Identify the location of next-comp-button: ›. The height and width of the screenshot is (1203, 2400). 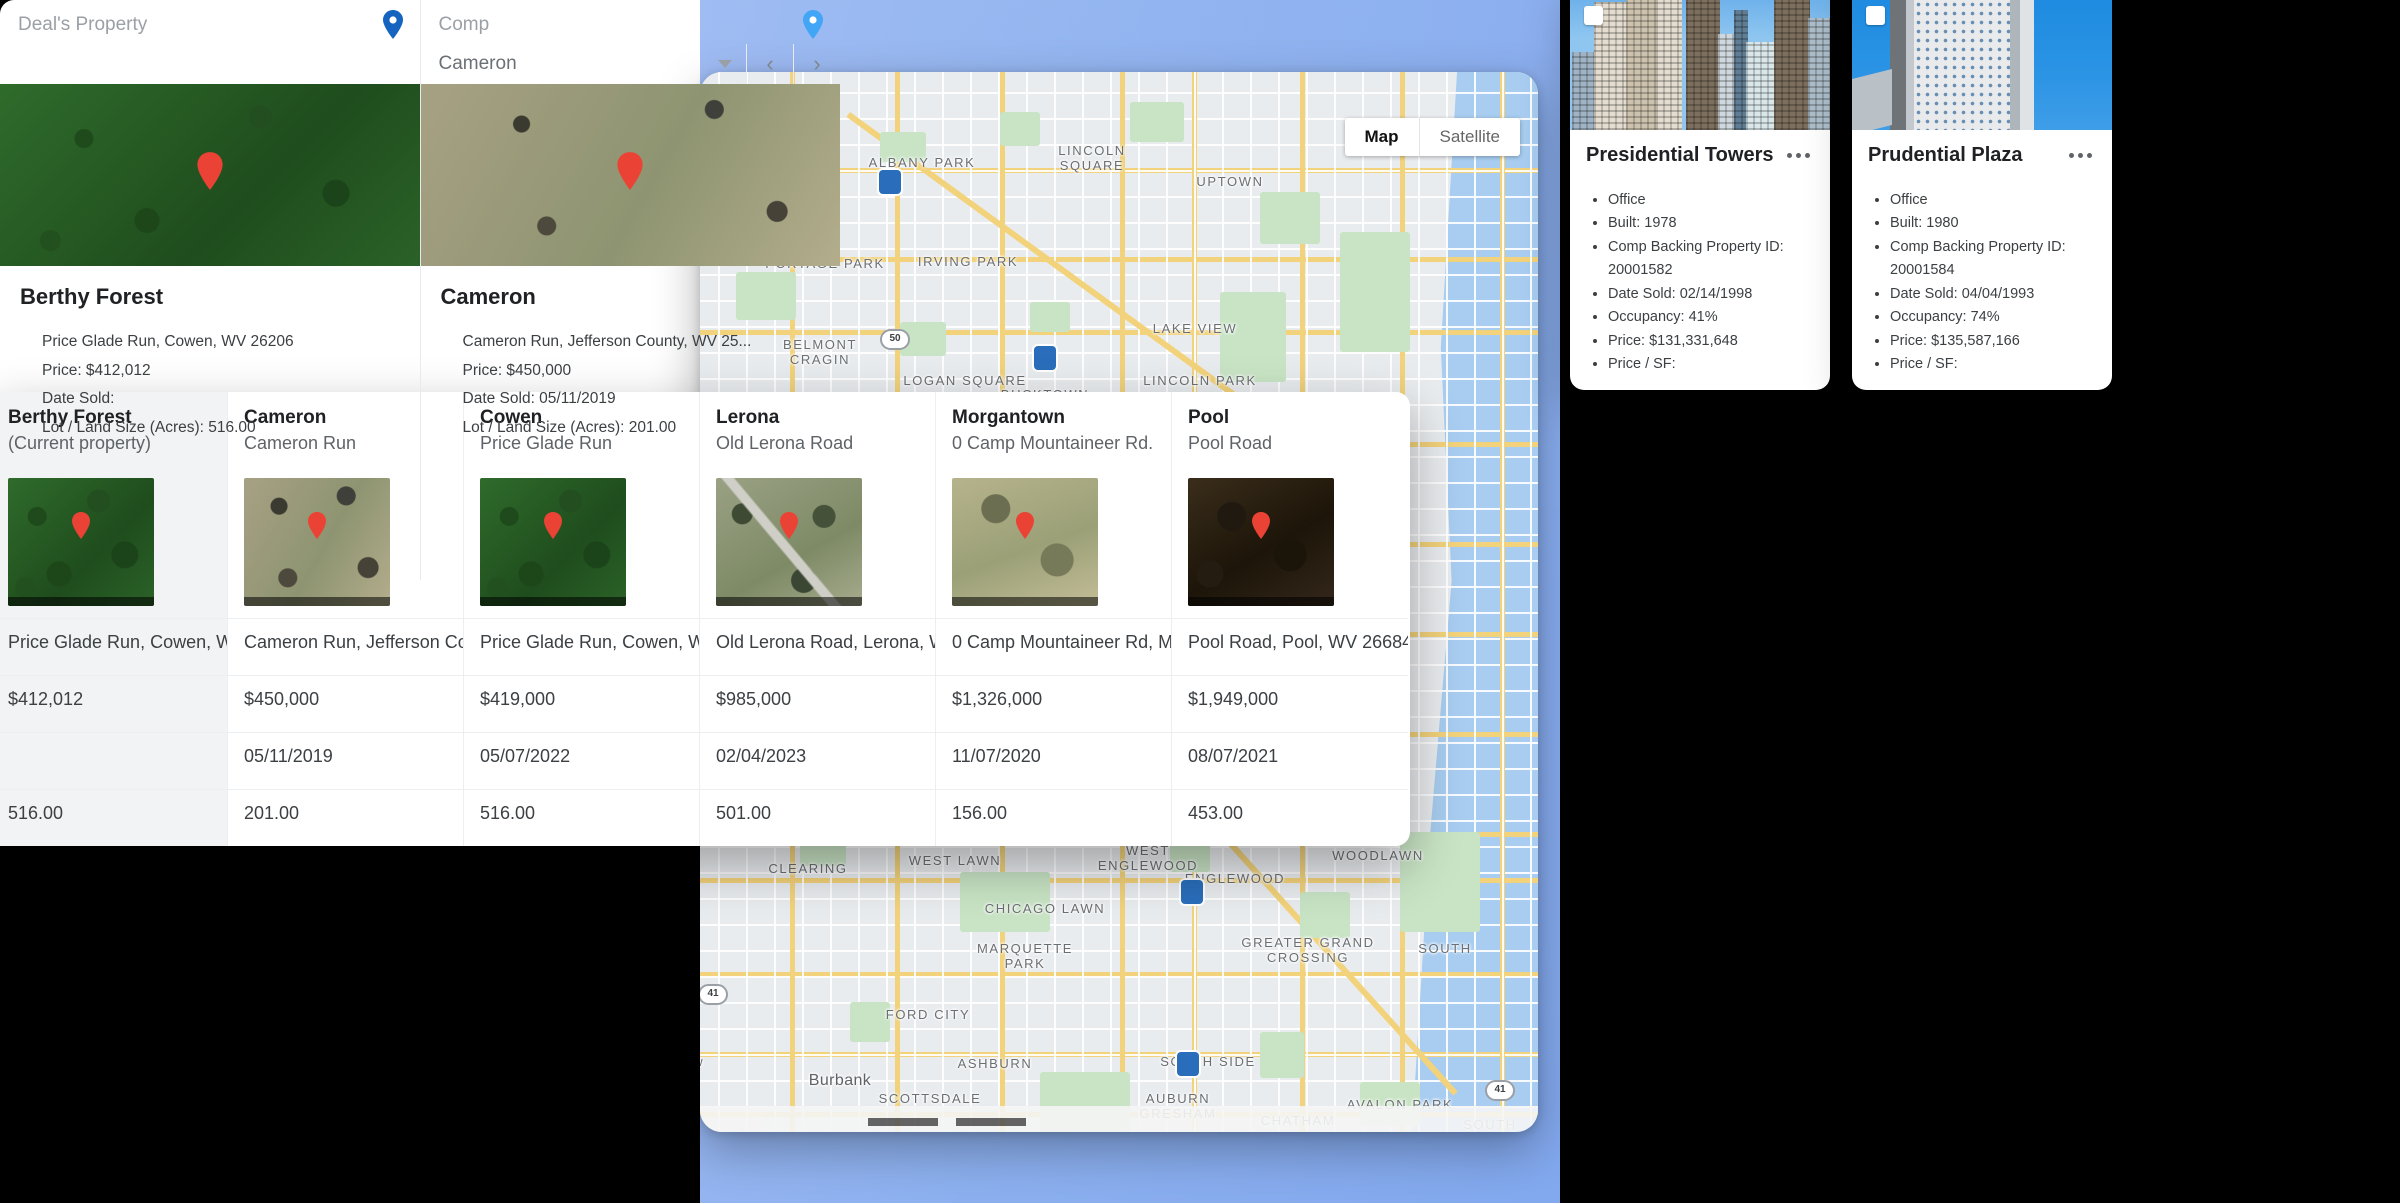
(816, 64).